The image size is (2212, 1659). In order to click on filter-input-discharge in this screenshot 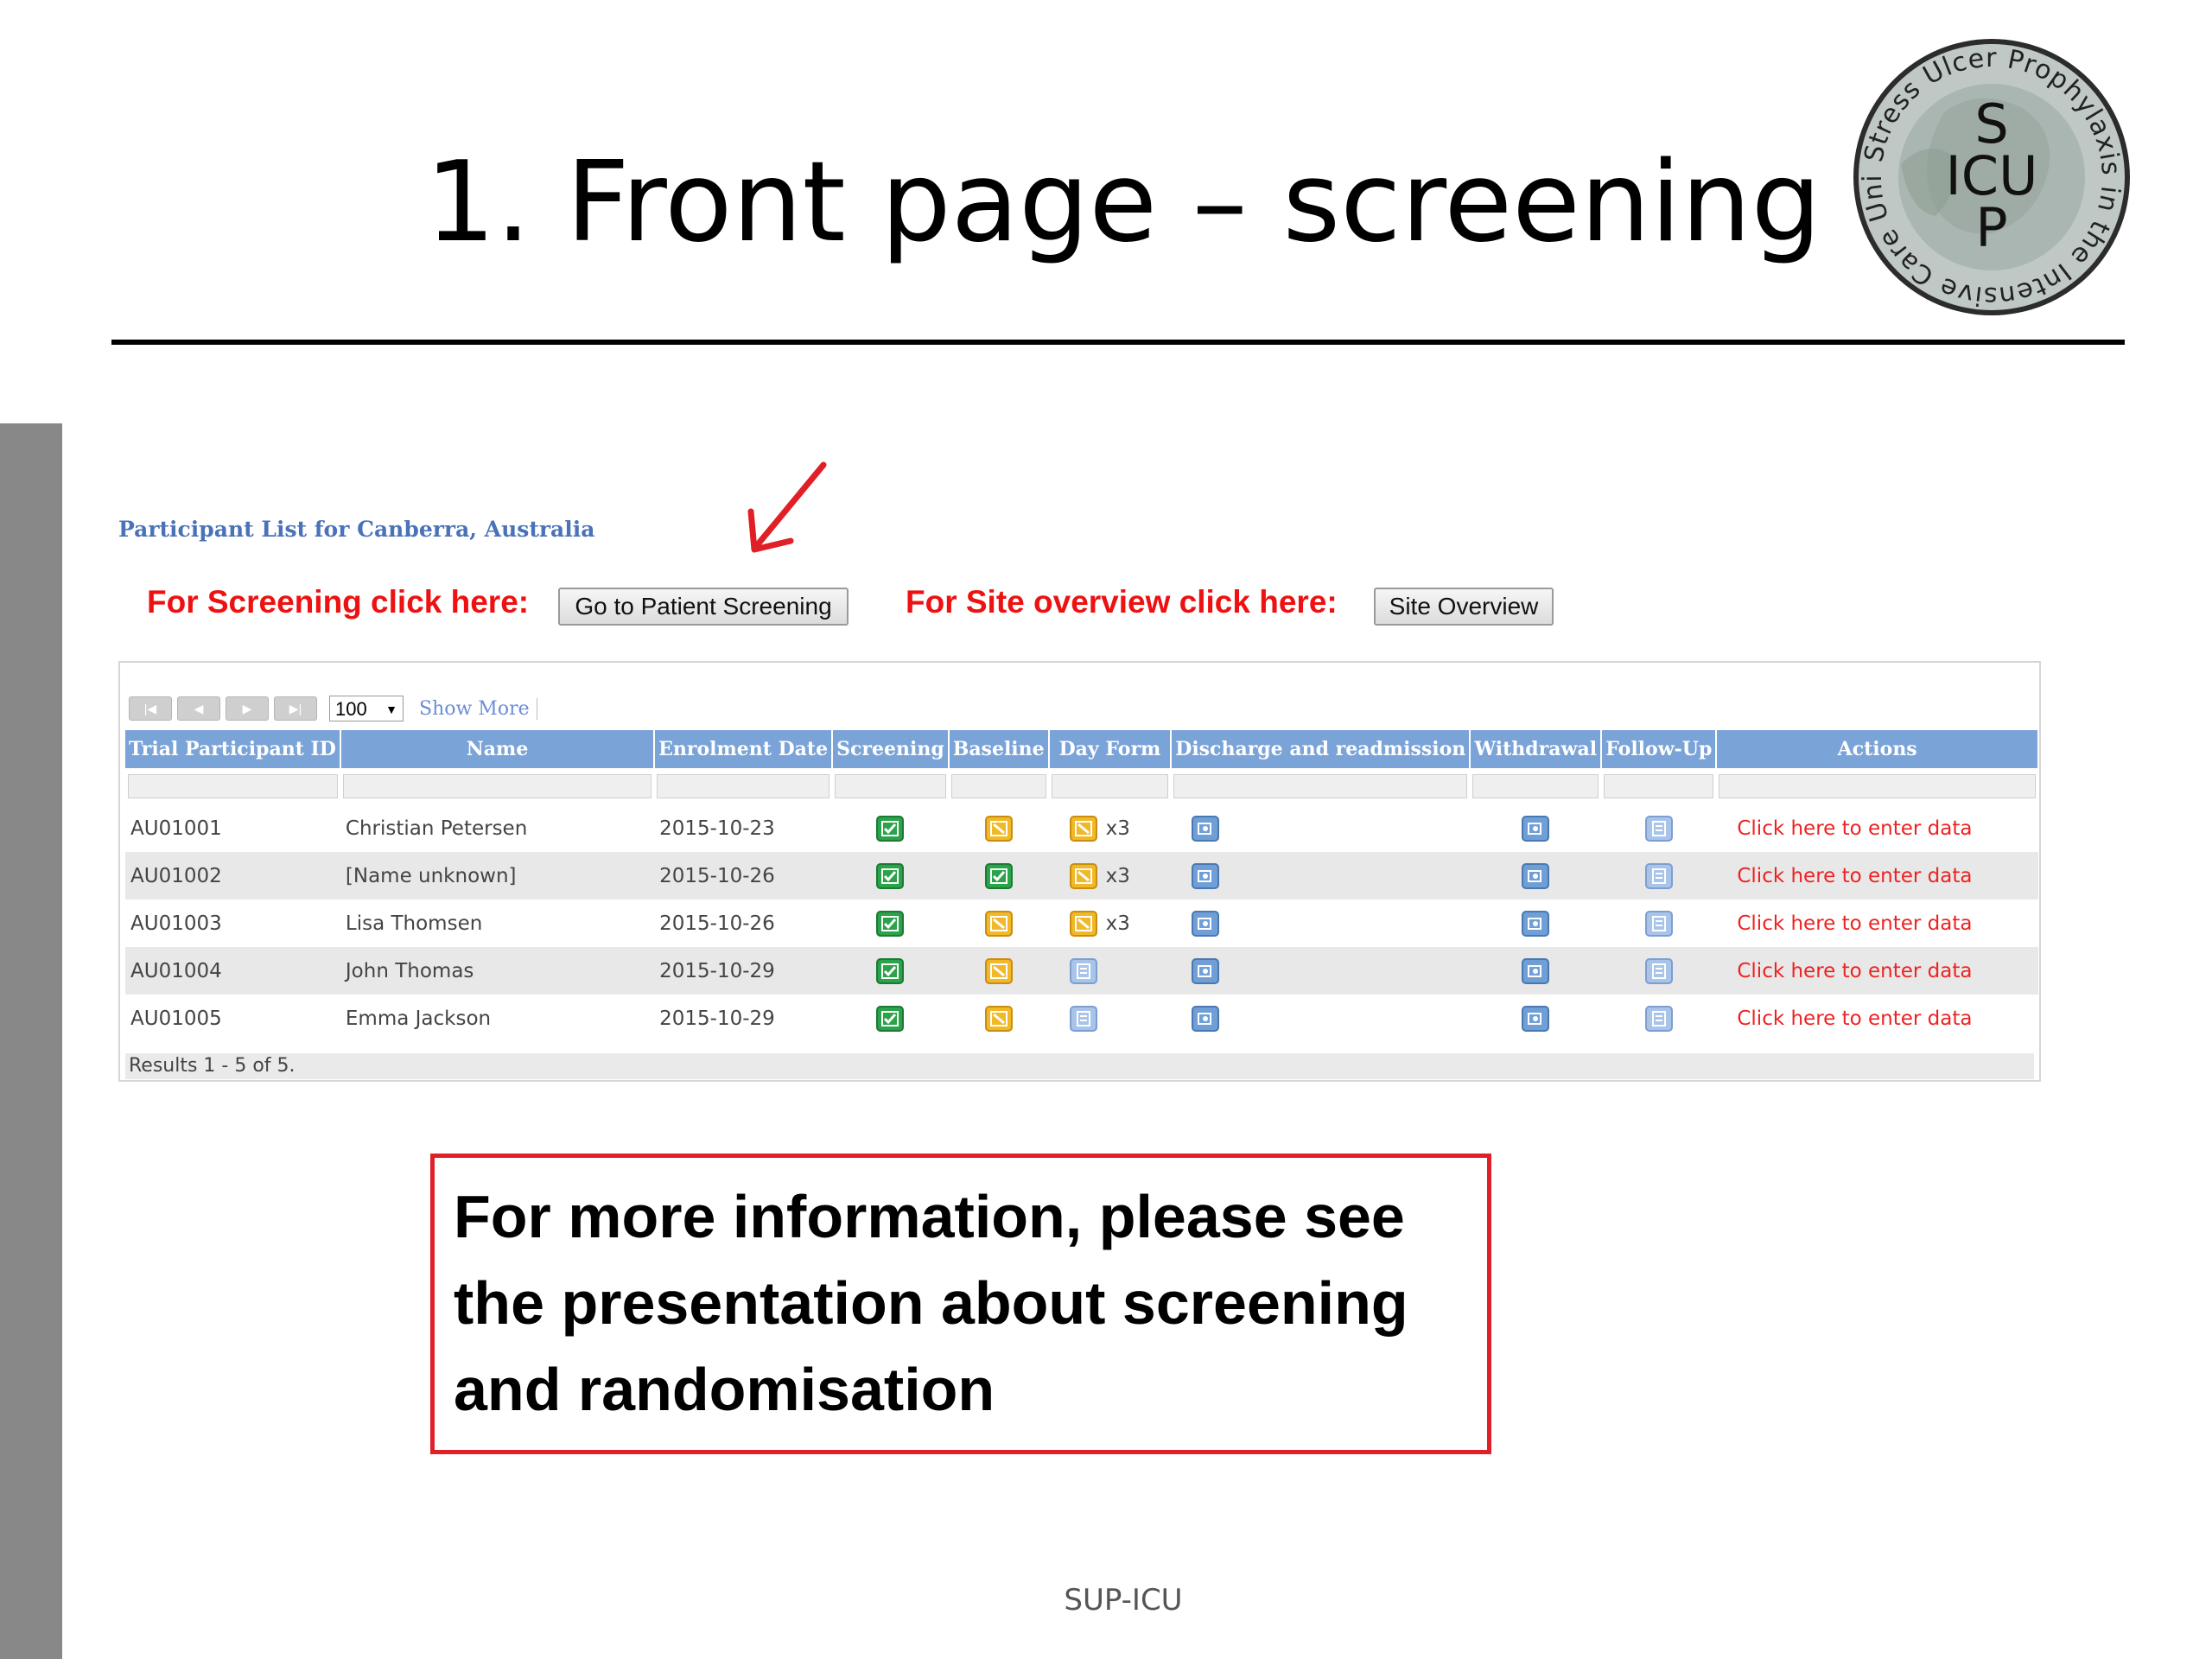, I will do `click(1320, 786)`.